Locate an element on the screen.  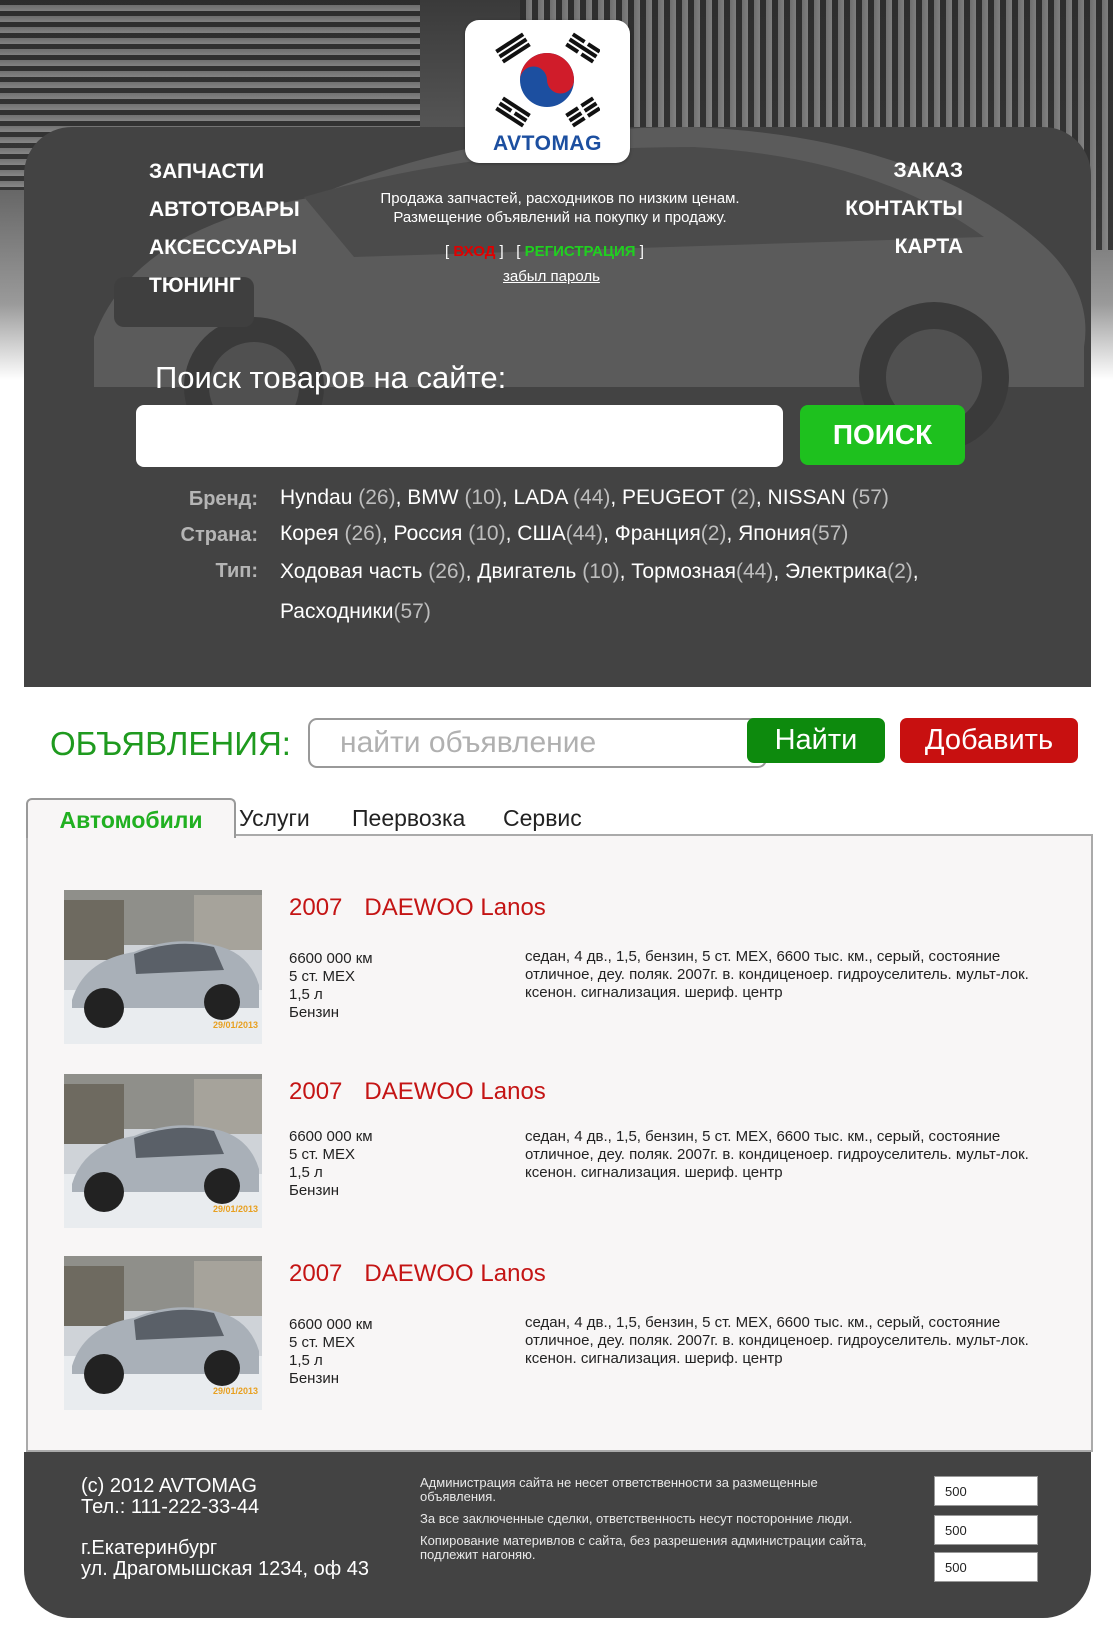
site-logo: AVTOMAG is located at coordinates (547, 91).